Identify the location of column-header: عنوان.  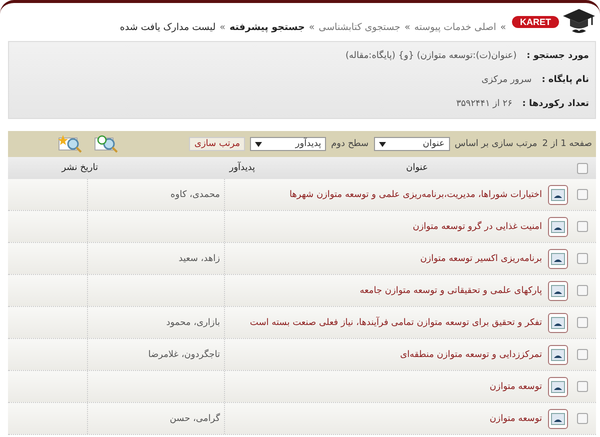
(417, 168).